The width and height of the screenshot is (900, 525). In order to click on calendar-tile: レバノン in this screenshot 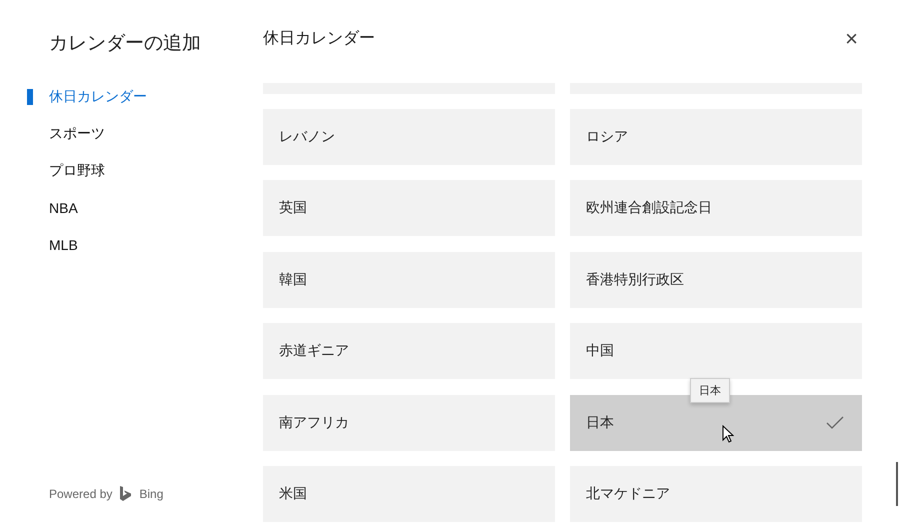, I will do `click(409, 136)`.